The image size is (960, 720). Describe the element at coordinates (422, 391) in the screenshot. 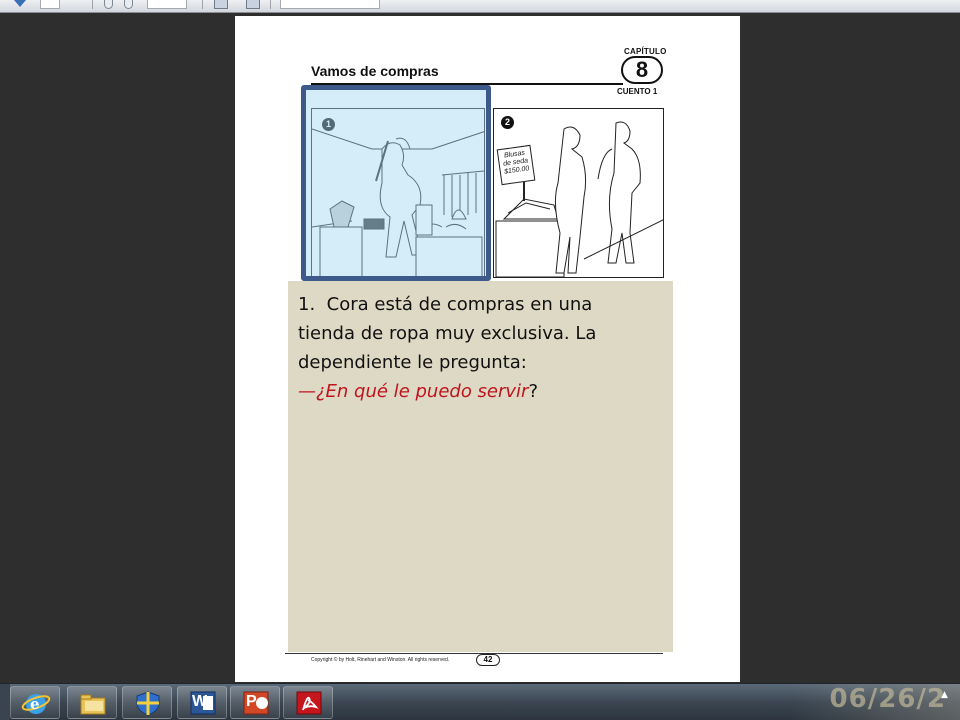

I see `dialogue-quote: ¿En qué le puedo servir` at that location.